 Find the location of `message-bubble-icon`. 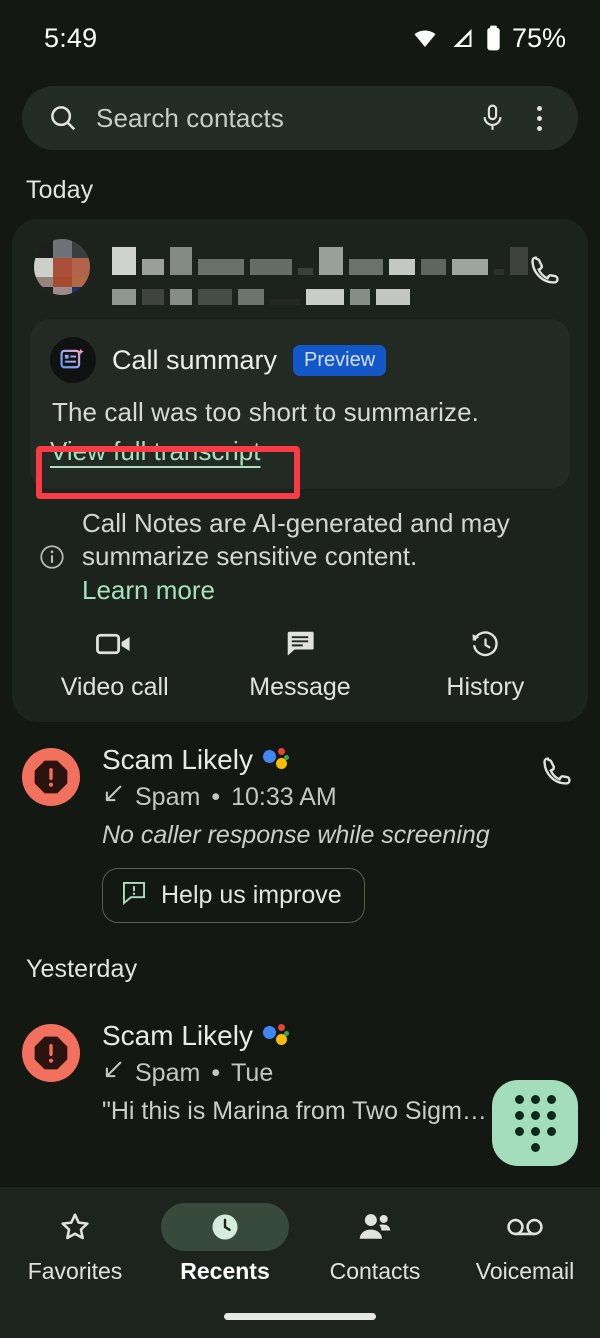

message-bubble-icon is located at coordinates (300, 646).